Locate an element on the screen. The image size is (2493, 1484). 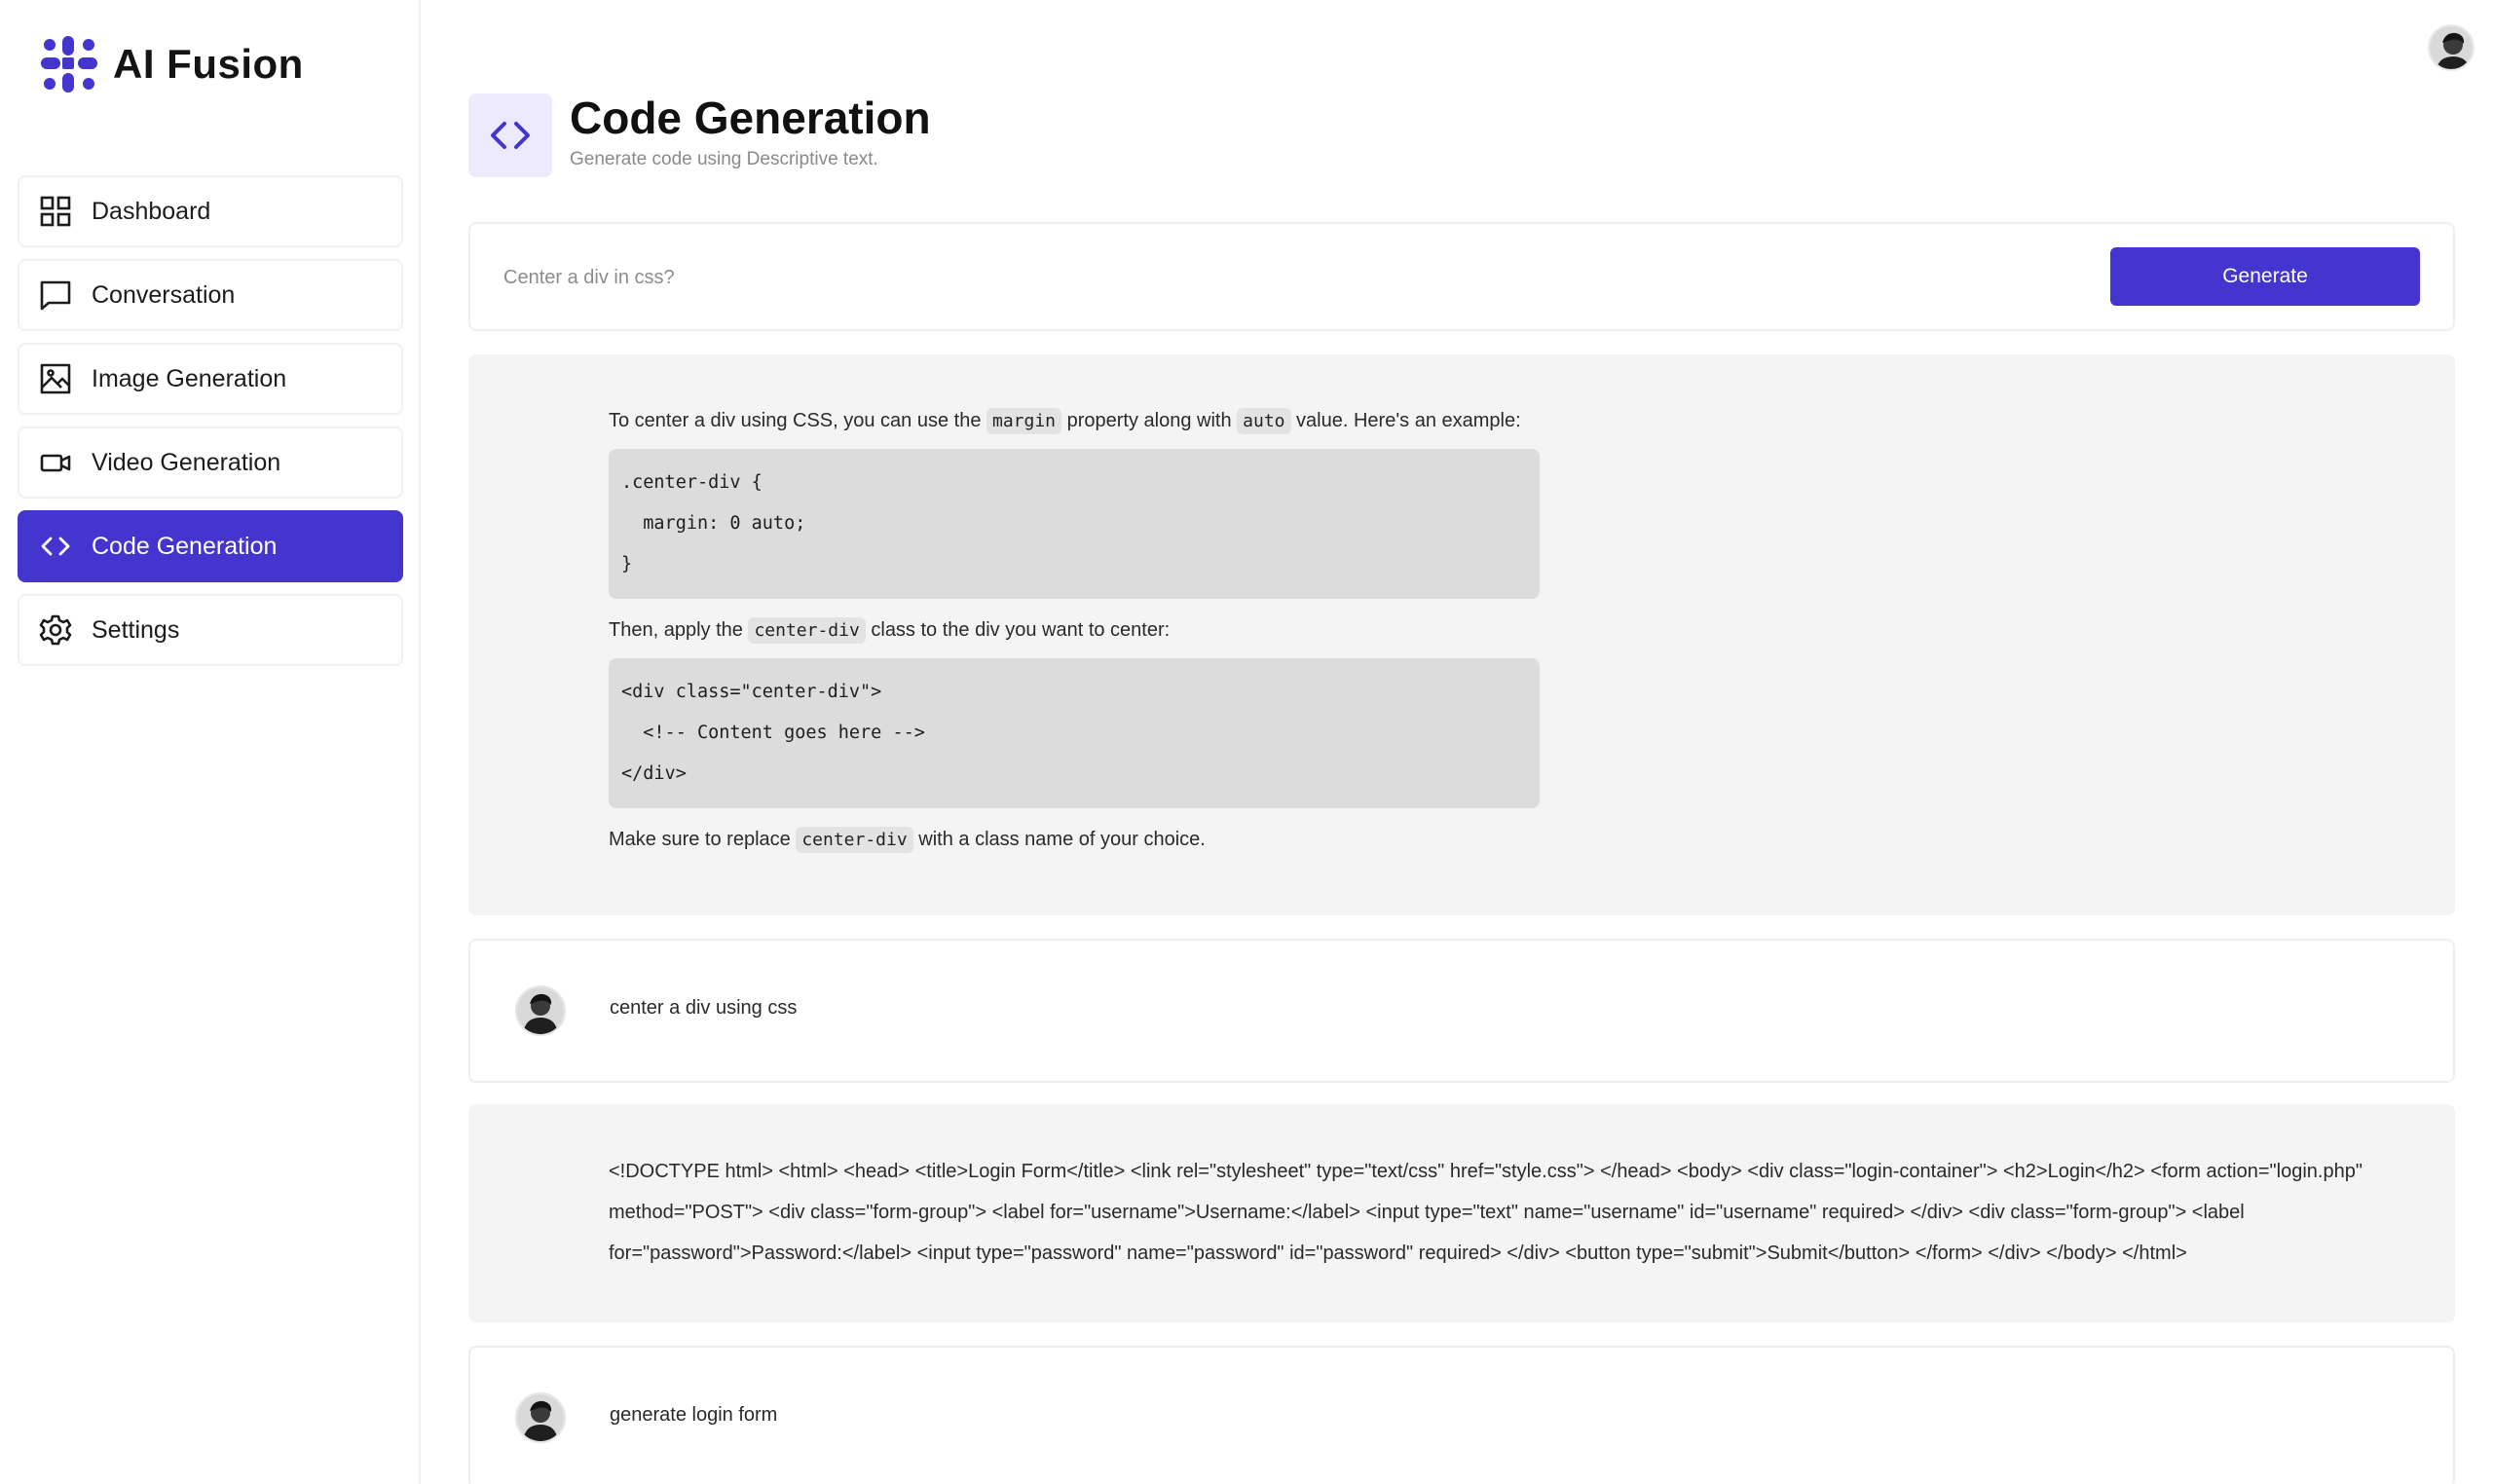
sidebar-item-settings: Settings is located at coordinates (211, 630).